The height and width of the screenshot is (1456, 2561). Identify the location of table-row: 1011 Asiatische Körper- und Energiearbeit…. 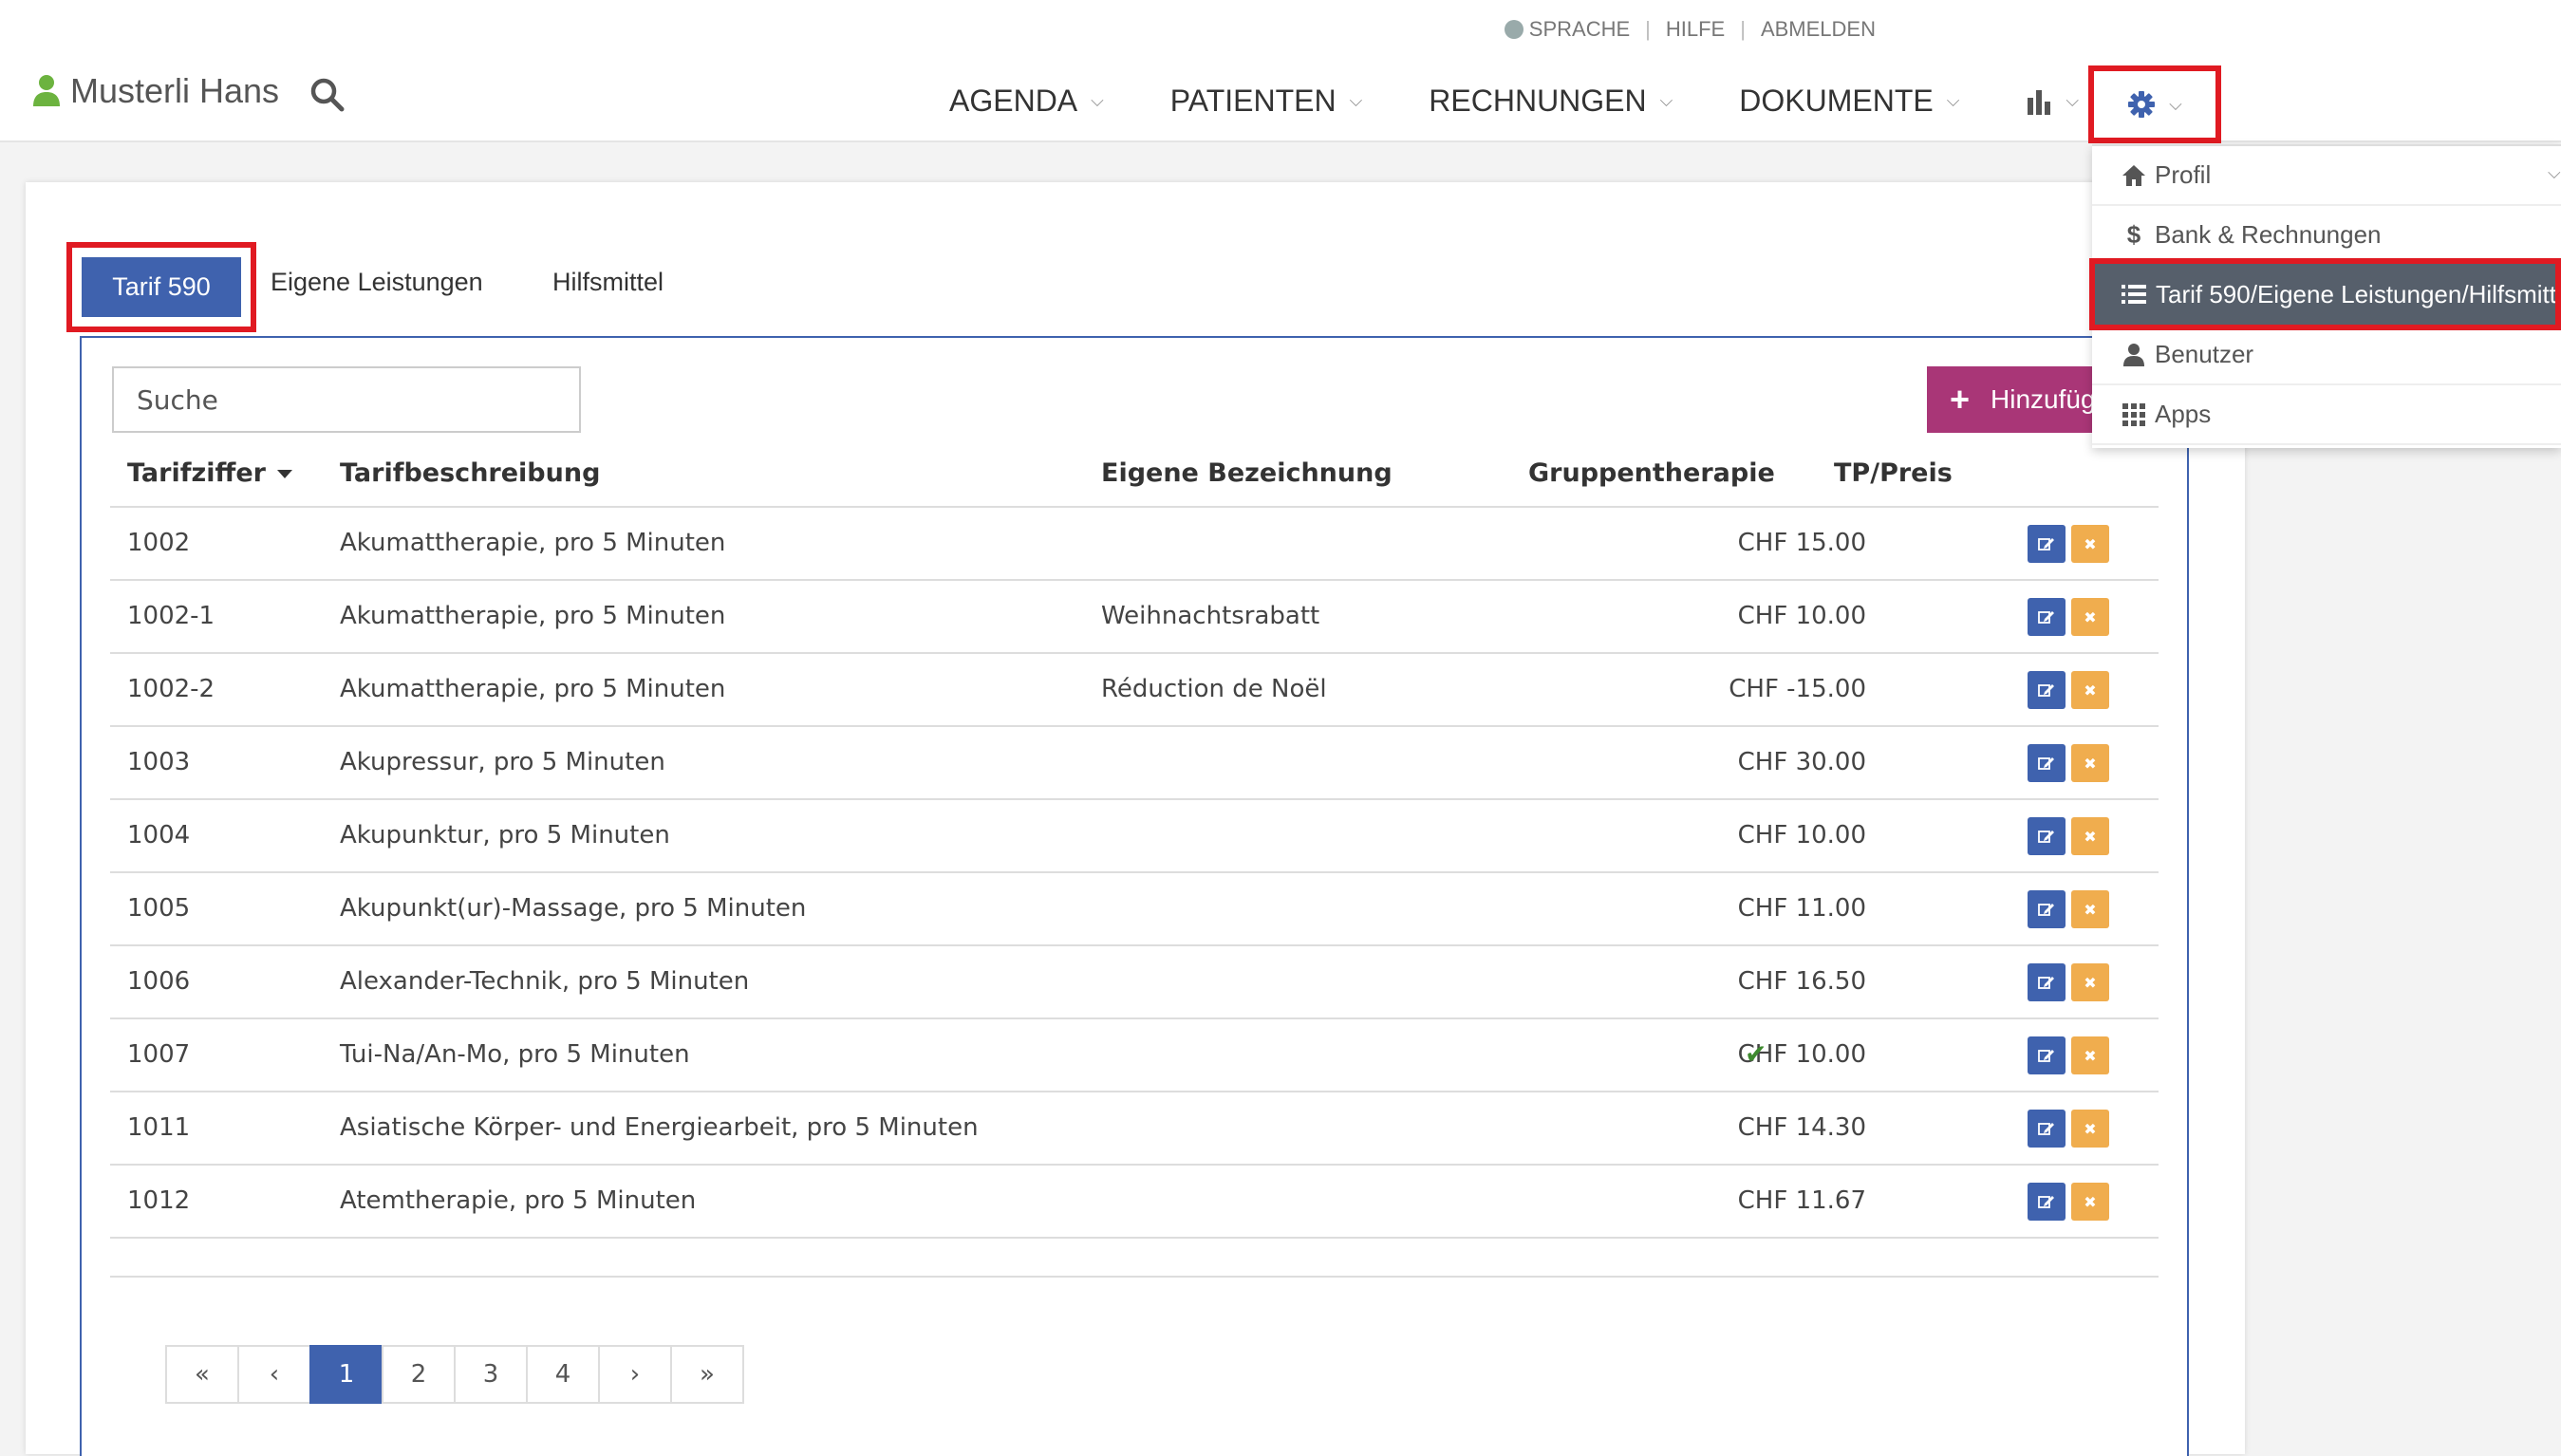
(1134, 1129).